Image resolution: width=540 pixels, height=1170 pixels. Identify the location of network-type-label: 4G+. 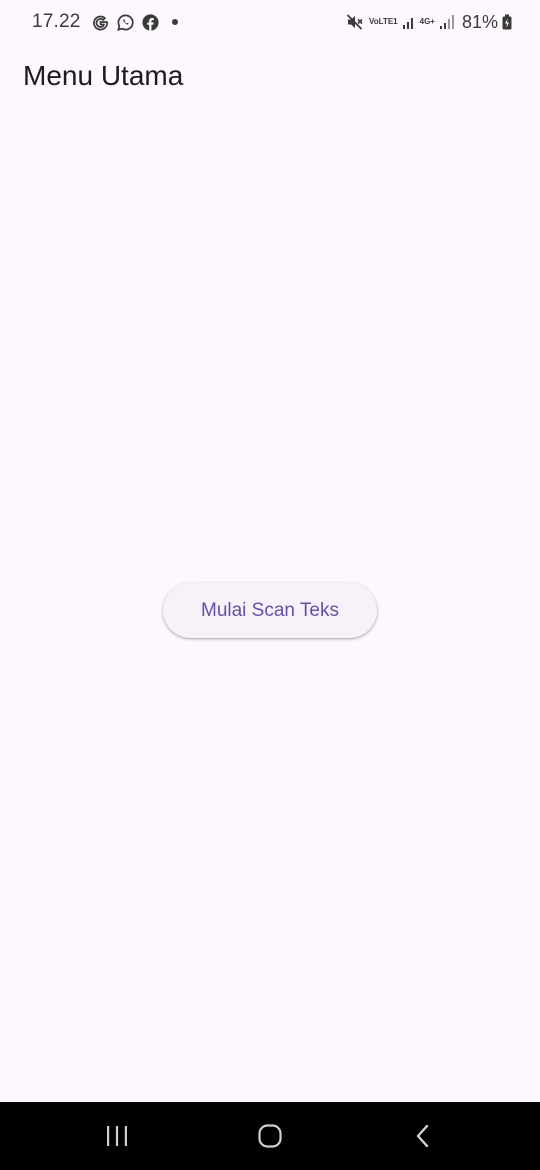
(427, 21).